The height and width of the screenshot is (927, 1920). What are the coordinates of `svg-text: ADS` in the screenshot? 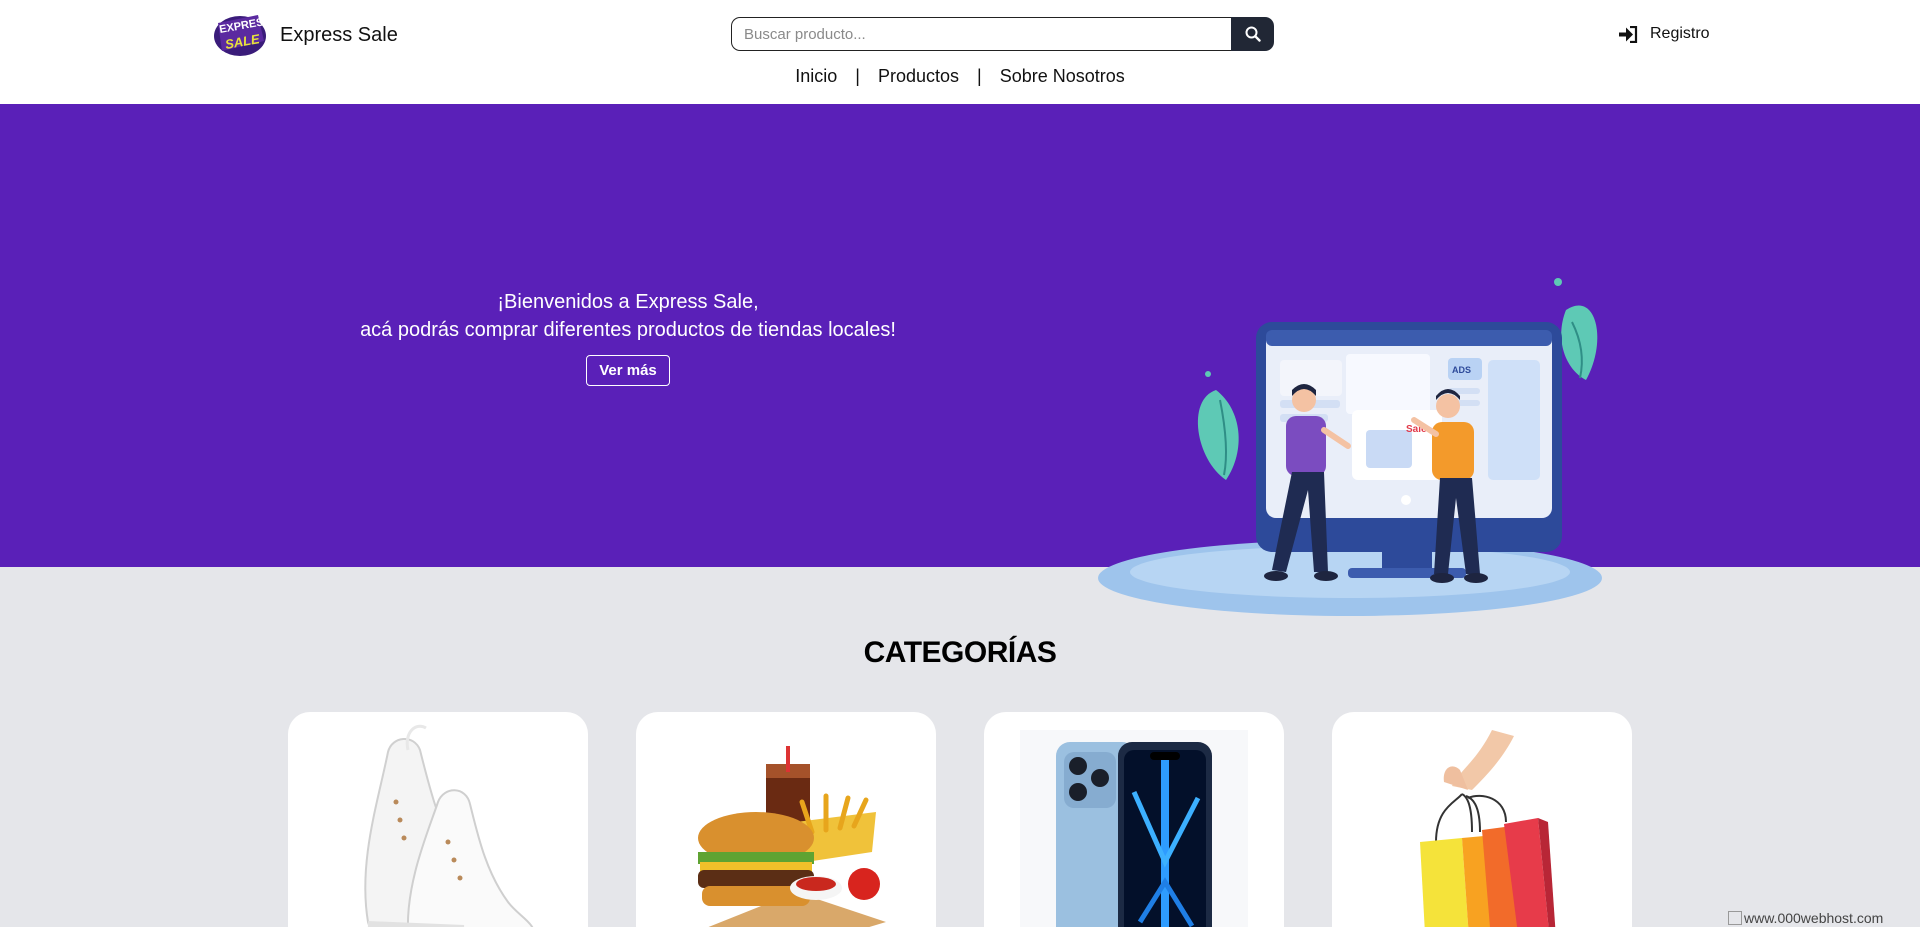 It's located at (1461, 370).